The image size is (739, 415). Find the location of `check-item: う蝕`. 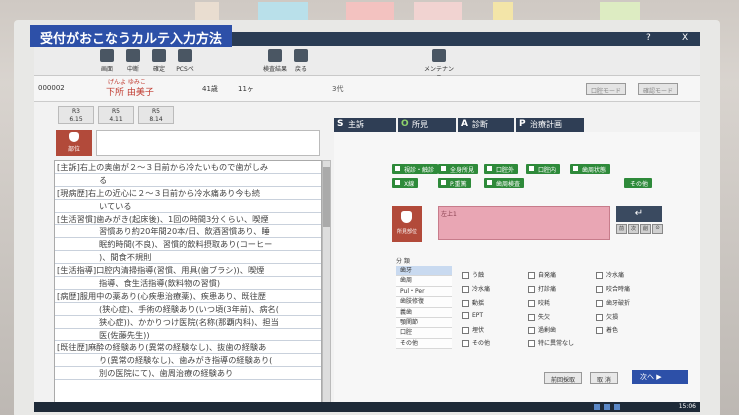

check-item: う蝕 is located at coordinates (473, 274).